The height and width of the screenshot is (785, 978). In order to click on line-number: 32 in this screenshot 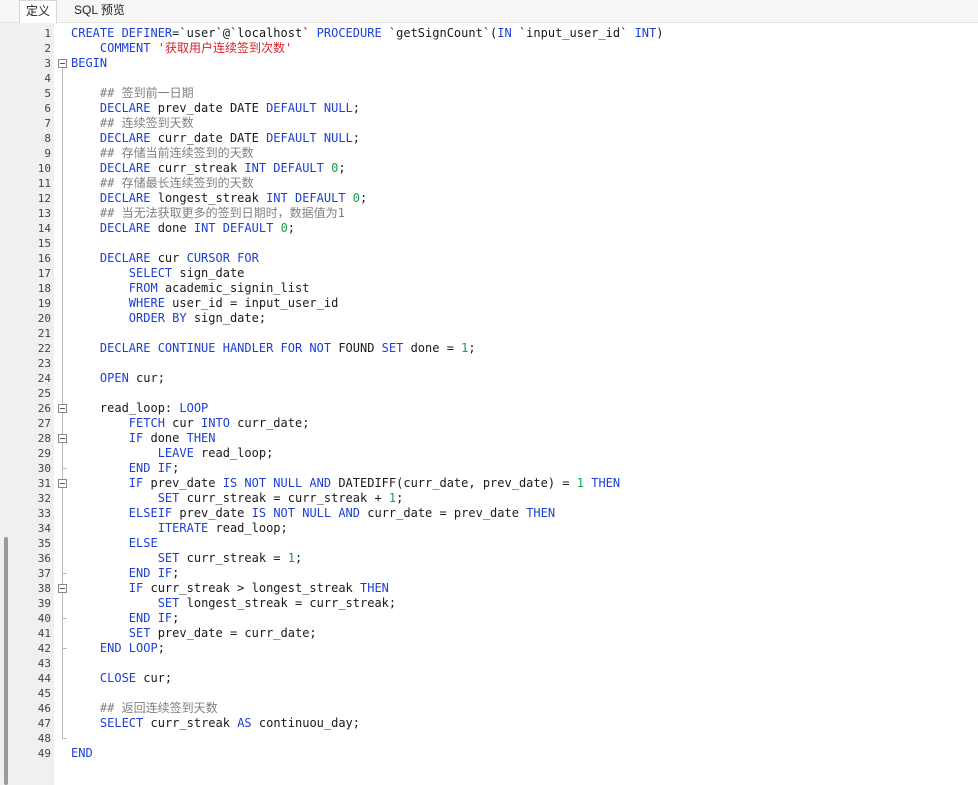, I will do `click(44, 498)`.